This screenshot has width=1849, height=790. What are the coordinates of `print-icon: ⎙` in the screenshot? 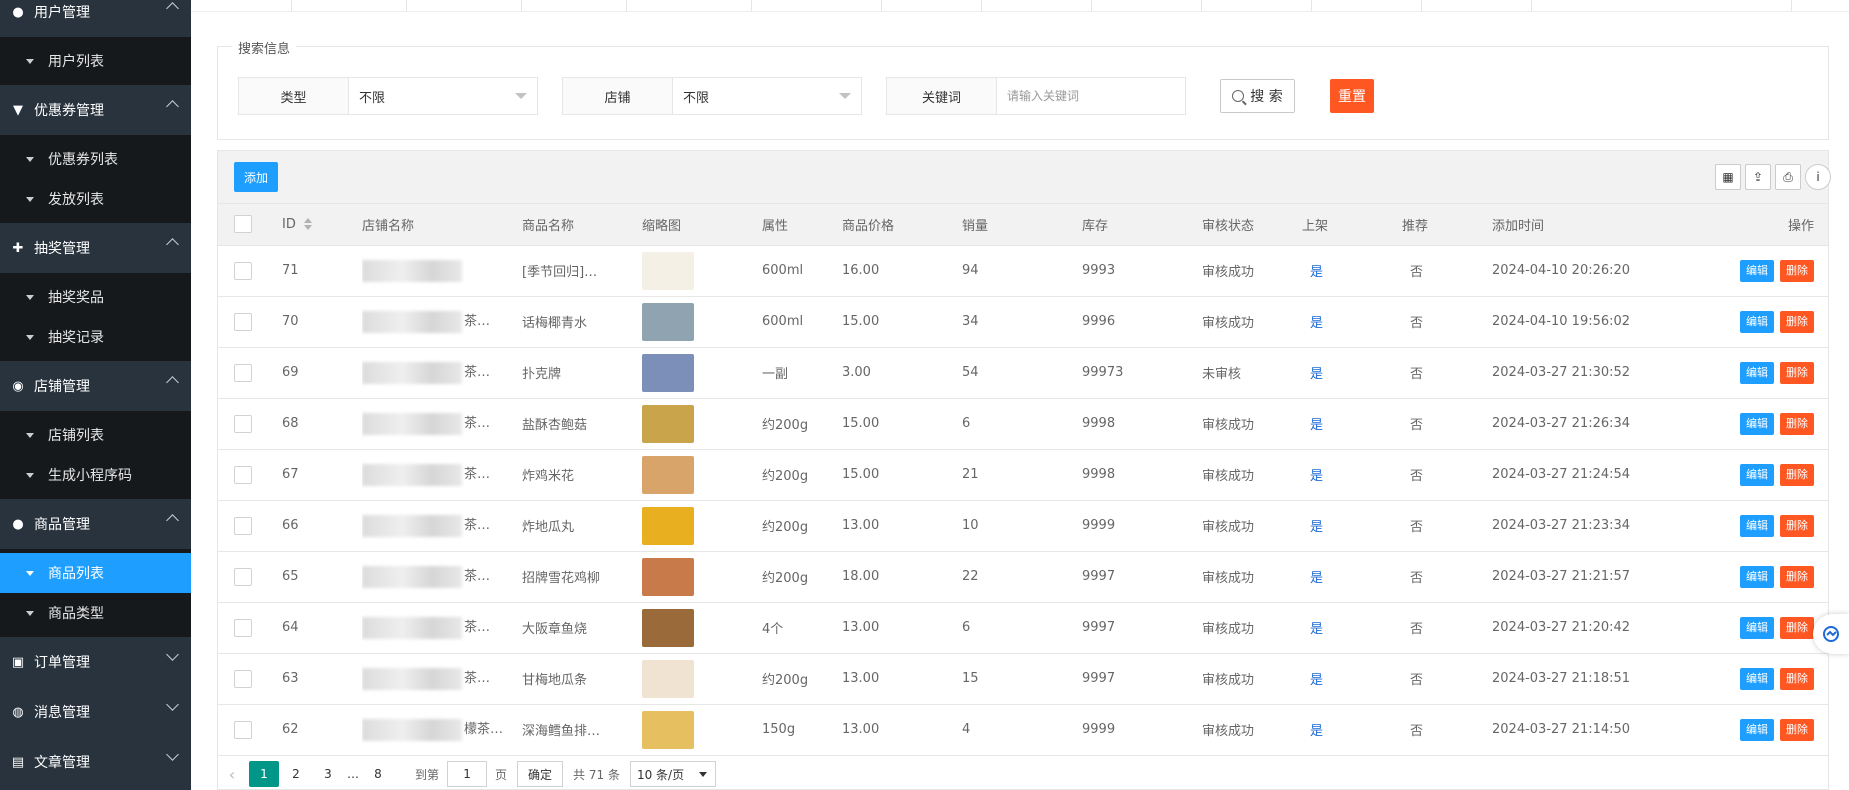 It's located at (1788, 177).